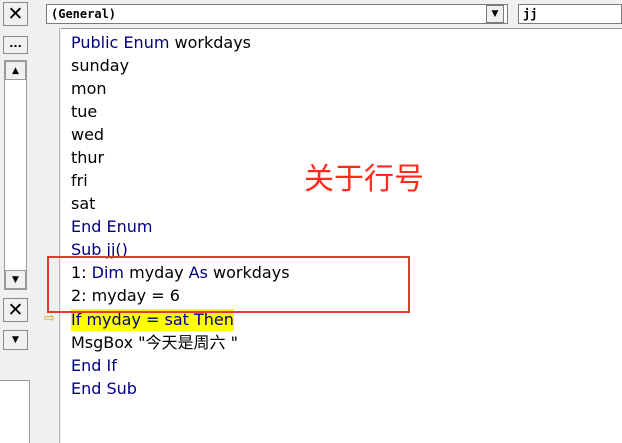  I want to click on code-window-header: (General) ▼ jj, so click(328, 14).